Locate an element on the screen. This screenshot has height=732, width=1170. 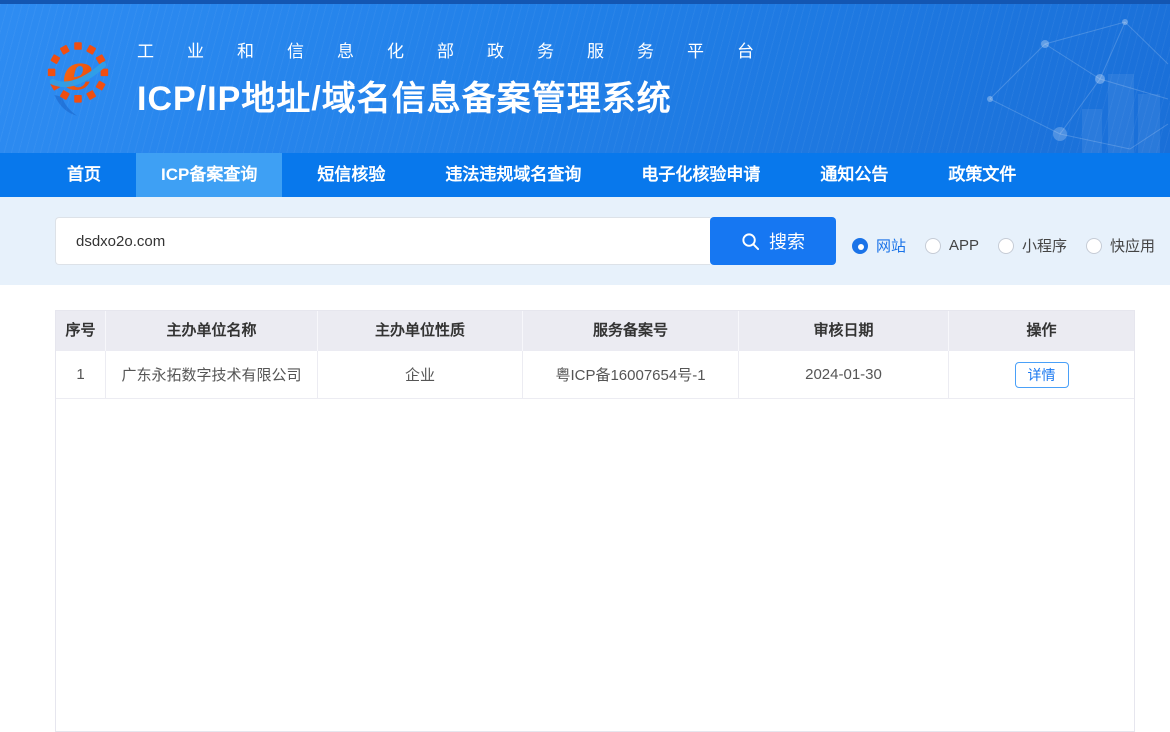
radio-option-app: APP is located at coordinates (952, 245).